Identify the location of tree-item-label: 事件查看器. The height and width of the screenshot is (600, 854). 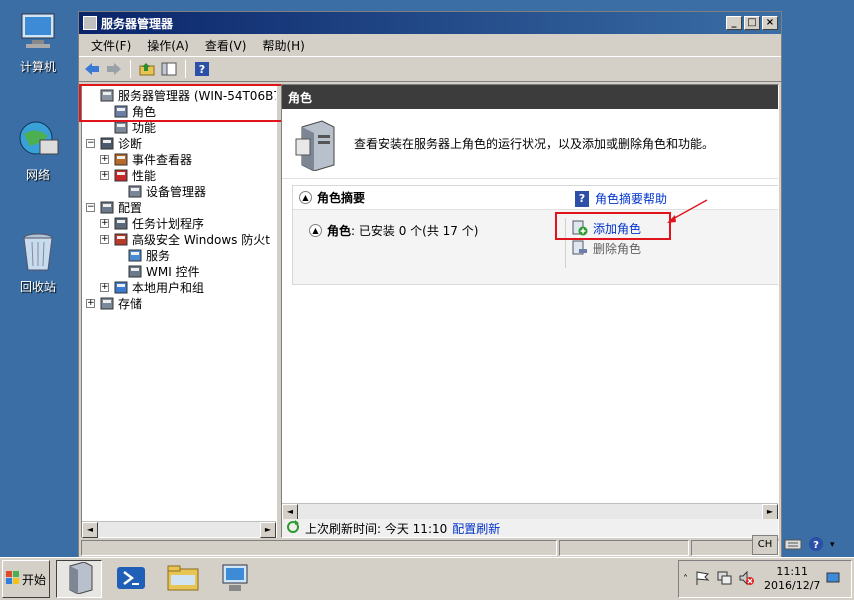
(162, 159).